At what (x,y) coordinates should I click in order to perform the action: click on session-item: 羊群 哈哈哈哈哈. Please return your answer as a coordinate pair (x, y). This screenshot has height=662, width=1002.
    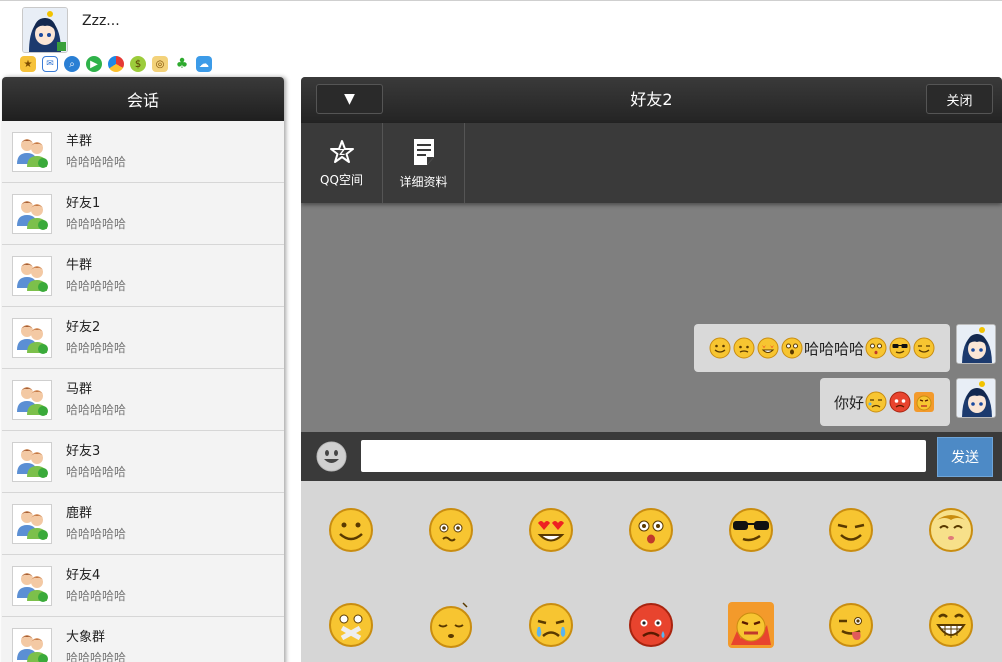
    Looking at the image, I should click on (143, 152).